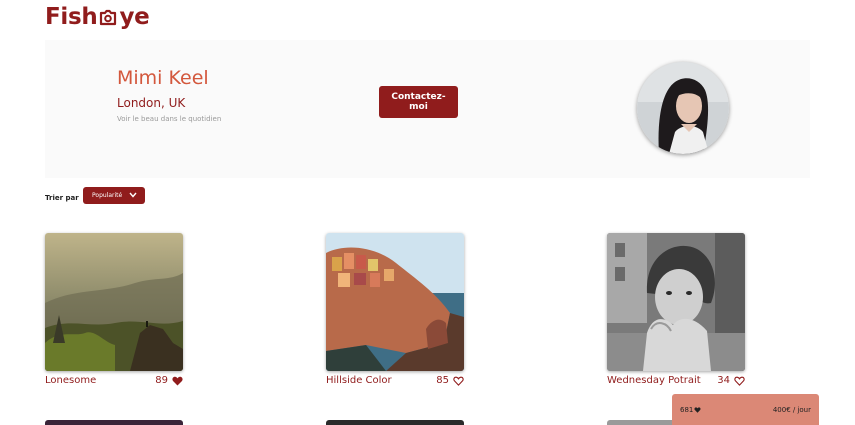 The image size is (855, 425). What do you see at coordinates (395, 380) in the screenshot?
I see `media-caption: Hillside Color 85` at bounding box center [395, 380].